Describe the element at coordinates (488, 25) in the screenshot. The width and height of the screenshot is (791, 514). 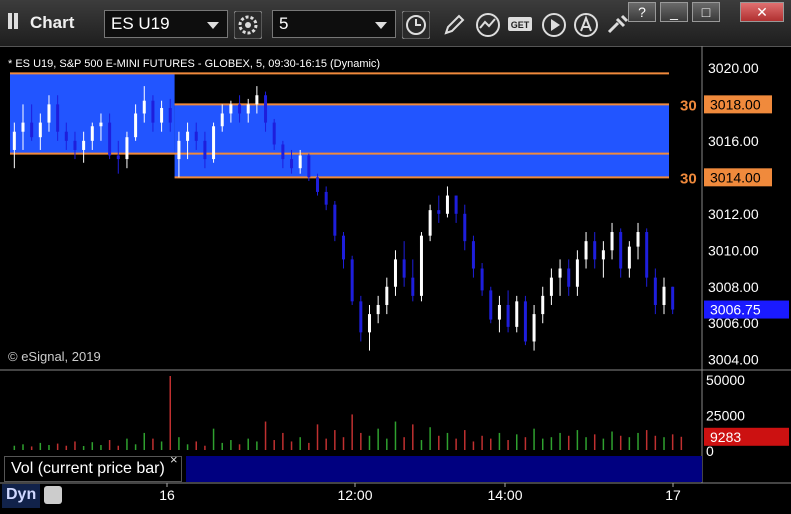
I see `line-tool-icon` at that location.